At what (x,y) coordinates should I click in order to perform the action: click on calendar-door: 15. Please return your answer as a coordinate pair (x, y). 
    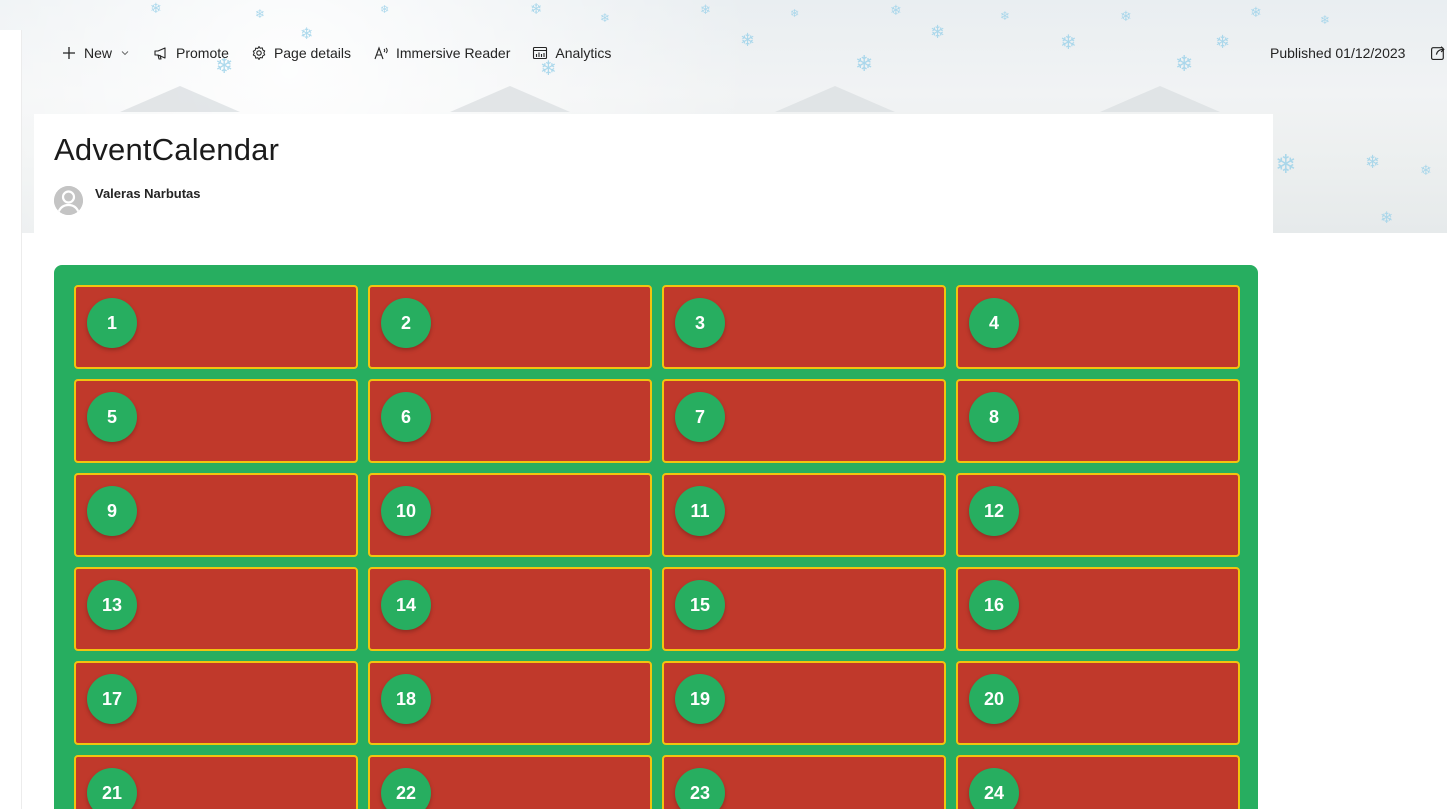
    Looking at the image, I should click on (804, 609).